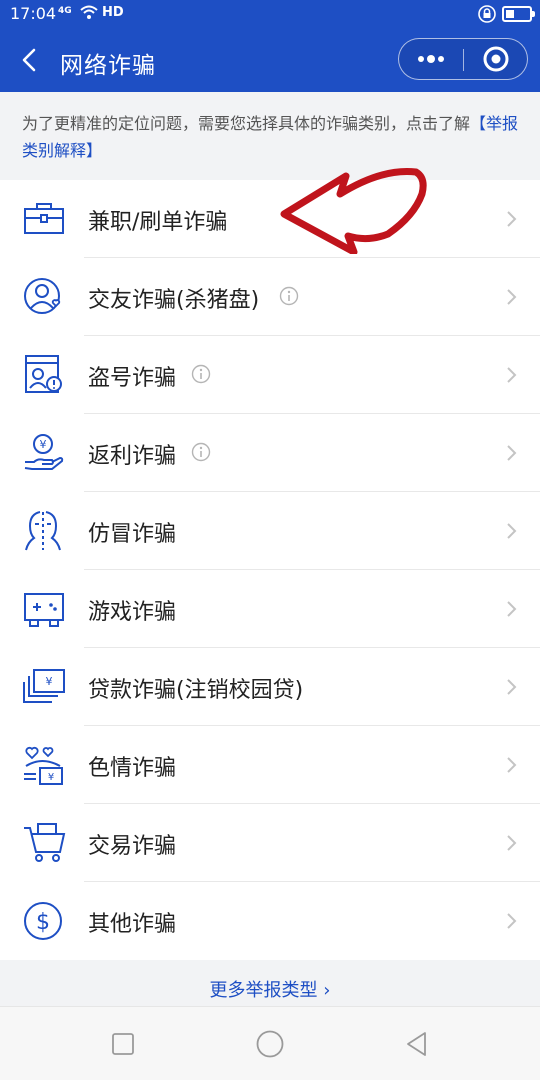 The image size is (540, 1080). Describe the element at coordinates (30, 60) in the screenshot. I see `back-button` at that location.